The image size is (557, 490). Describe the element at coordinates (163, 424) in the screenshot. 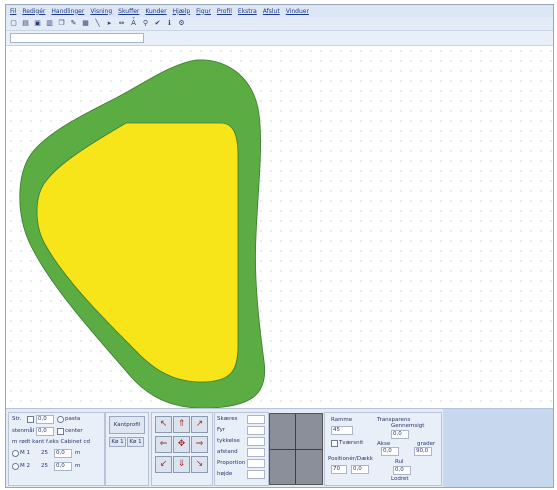

I see `nudge-up-left-icon: ↖` at that location.